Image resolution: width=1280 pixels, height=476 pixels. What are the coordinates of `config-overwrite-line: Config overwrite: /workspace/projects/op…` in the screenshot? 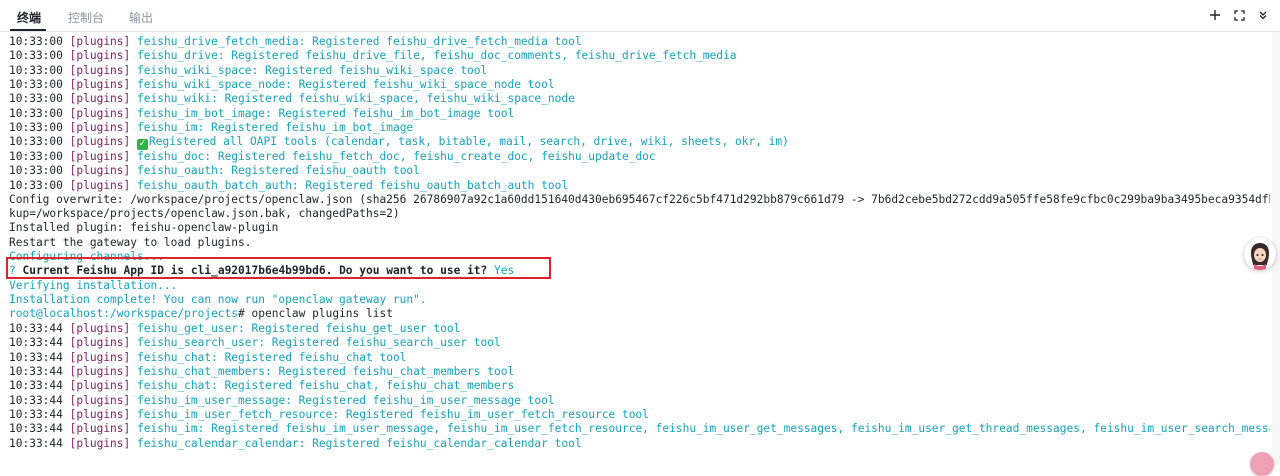 It's located at (639, 199).